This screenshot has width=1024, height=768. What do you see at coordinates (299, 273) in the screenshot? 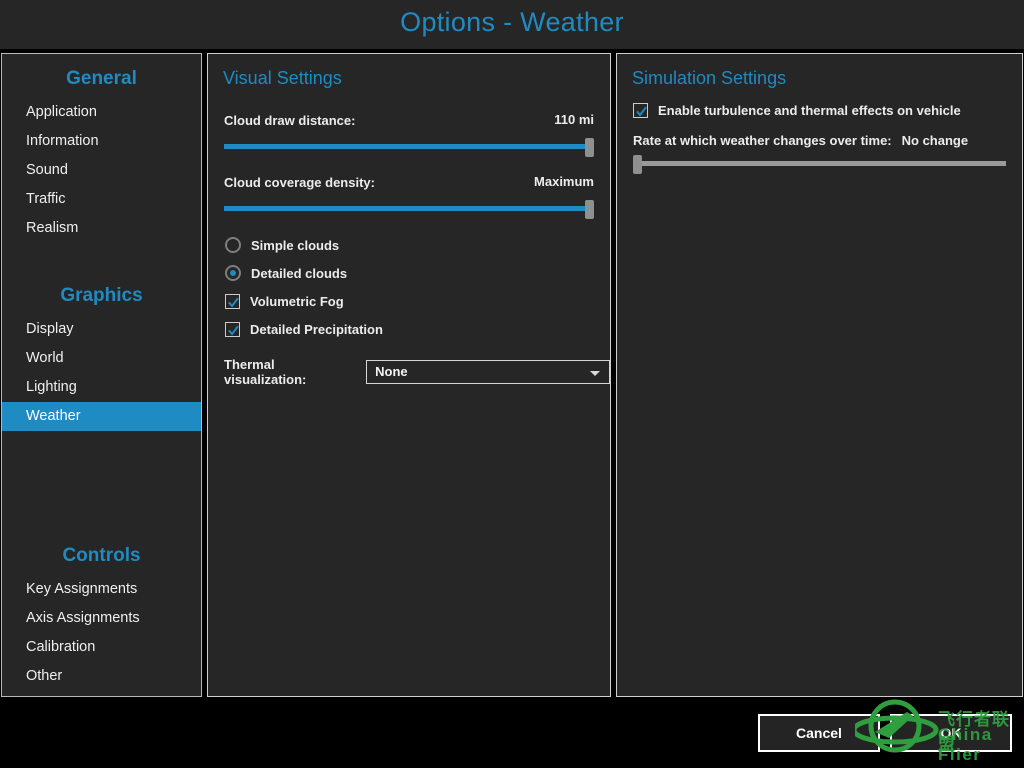
I see `radio-label: Detailed clouds` at bounding box center [299, 273].